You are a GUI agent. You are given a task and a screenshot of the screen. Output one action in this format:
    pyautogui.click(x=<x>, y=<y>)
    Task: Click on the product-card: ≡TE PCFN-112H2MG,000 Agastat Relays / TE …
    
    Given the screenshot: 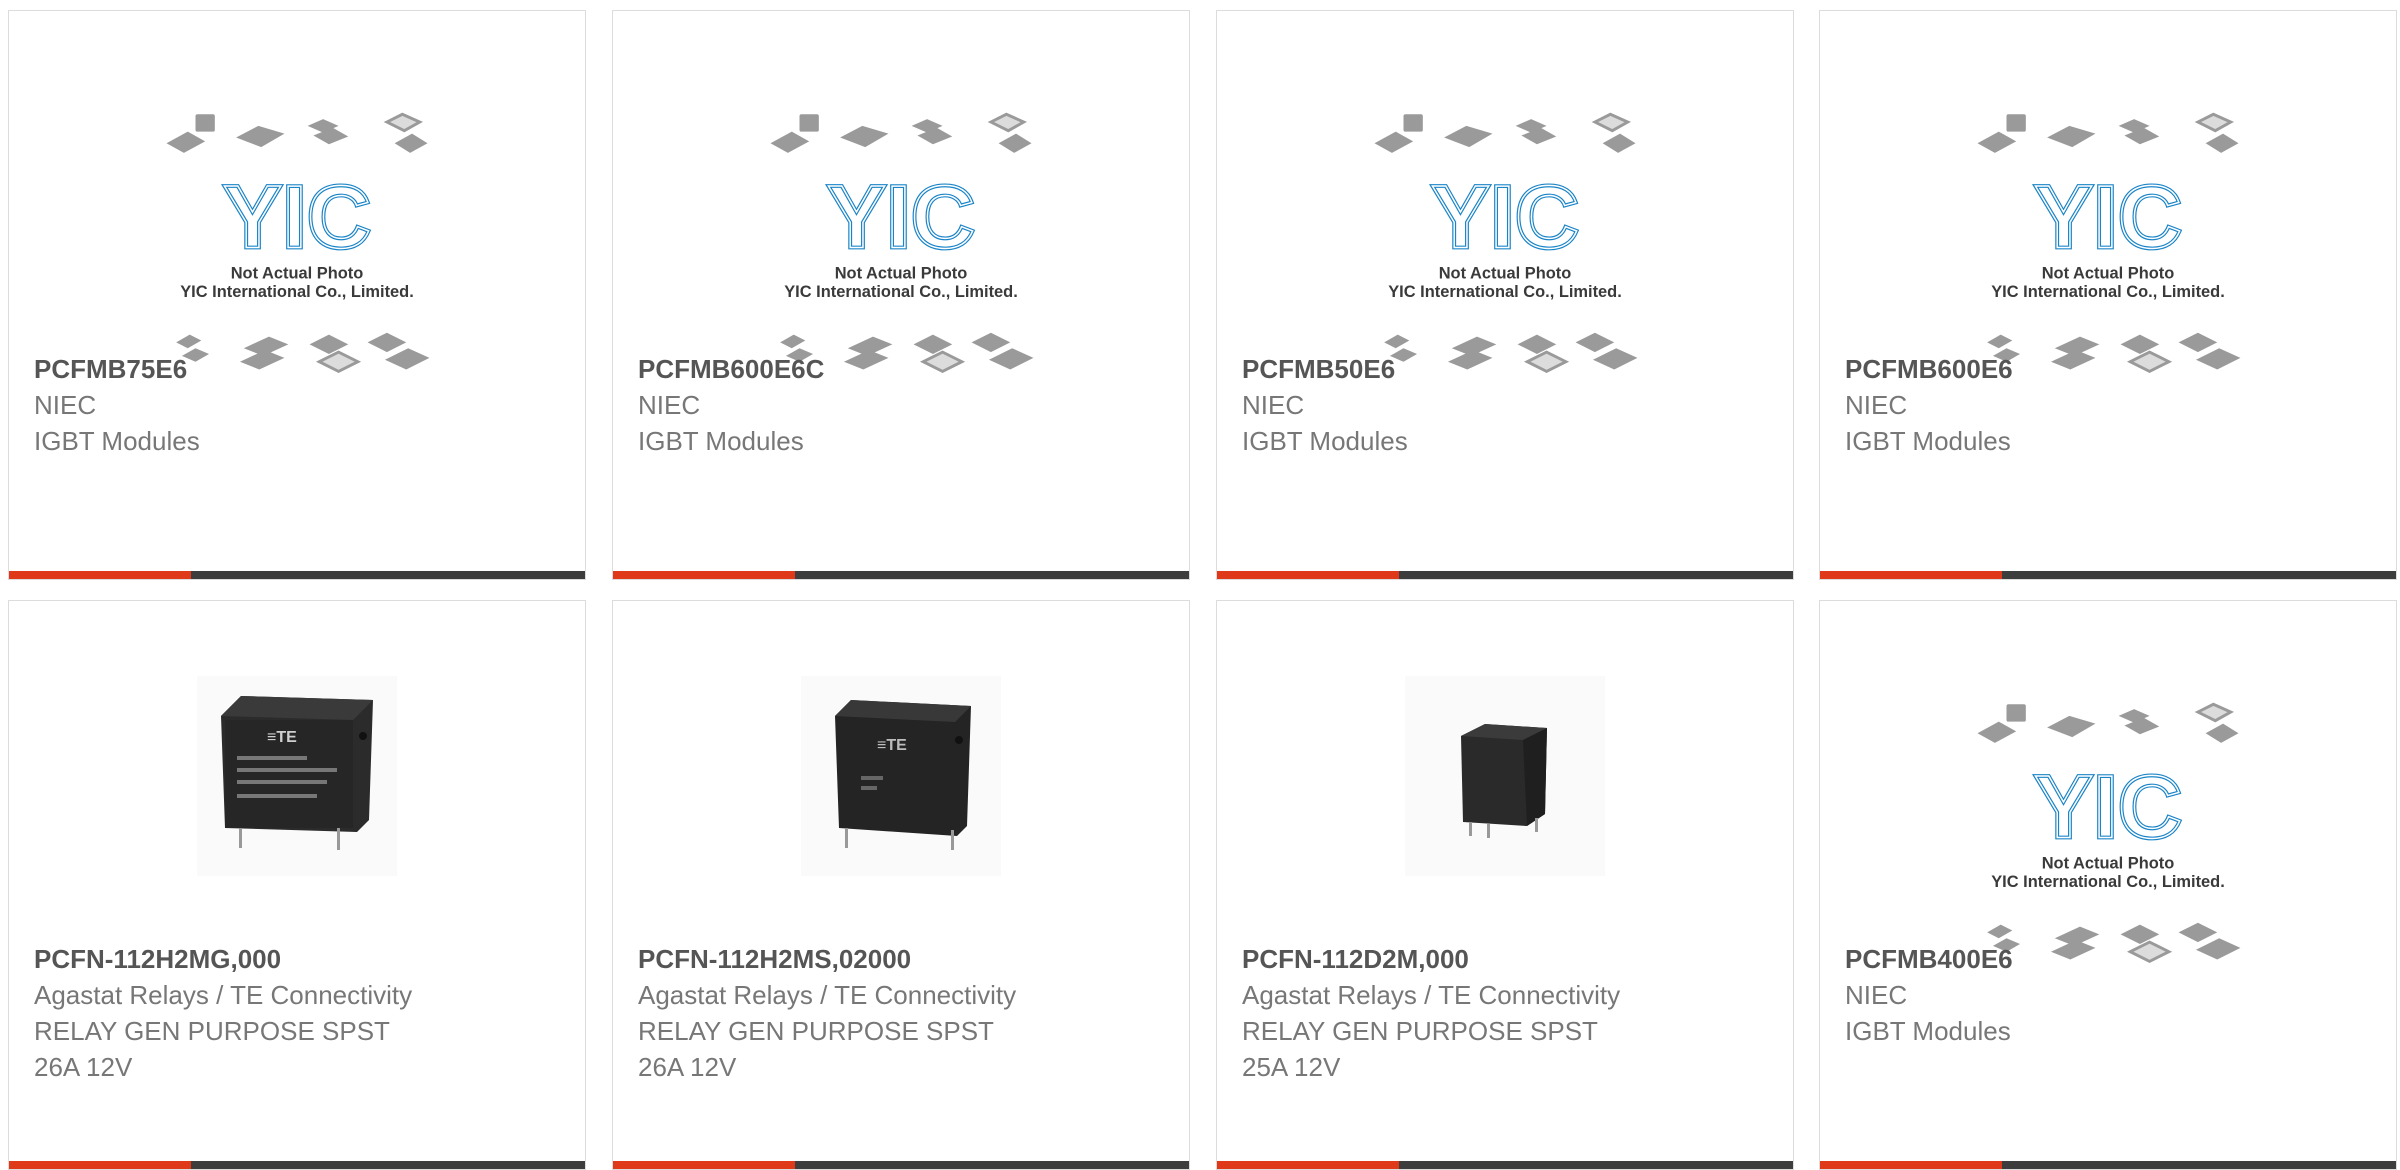 What is the action you would take?
    pyautogui.click(x=297, y=885)
    